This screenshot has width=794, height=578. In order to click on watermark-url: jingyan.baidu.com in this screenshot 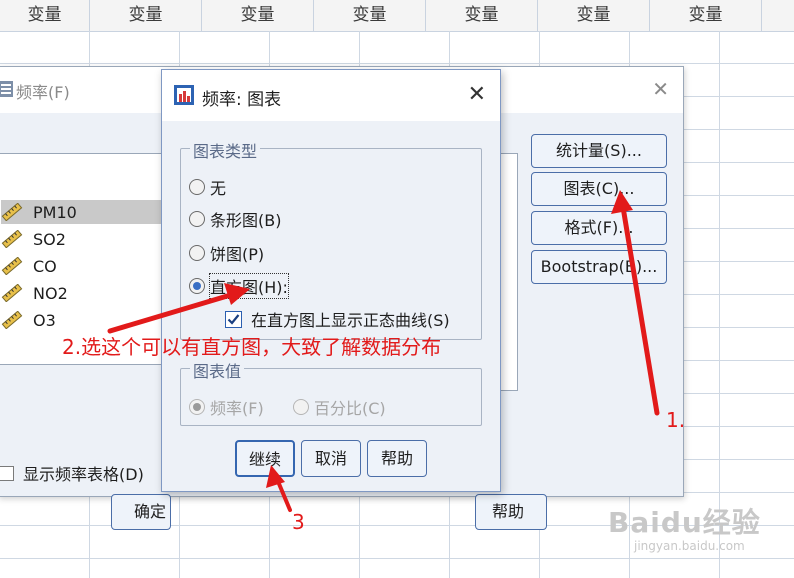, I will do `click(689, 546)`.